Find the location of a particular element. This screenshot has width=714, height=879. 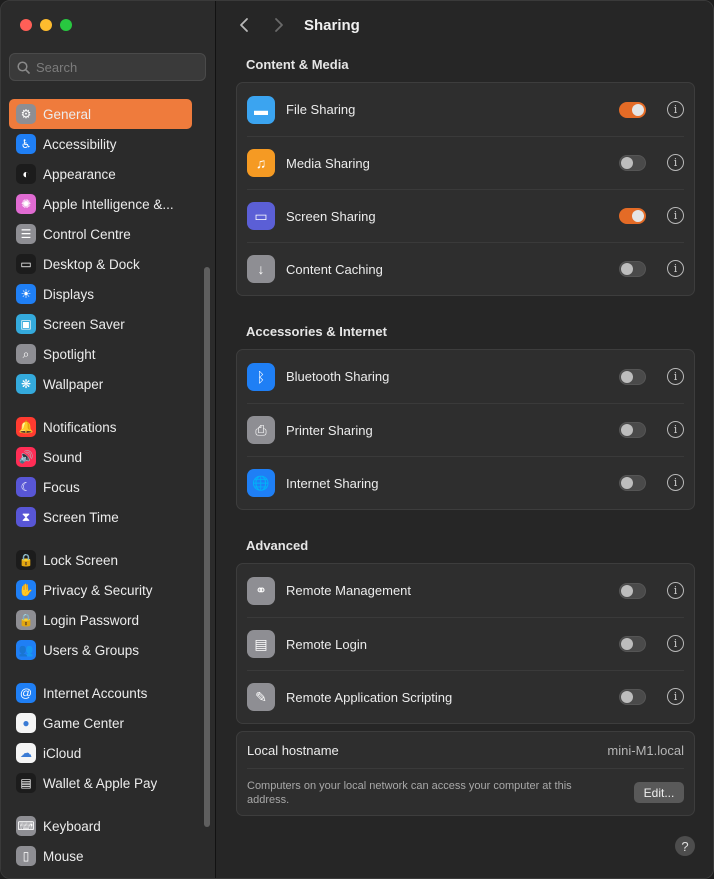

row-label: Internet Sharing is located at coordinates (332, 483).